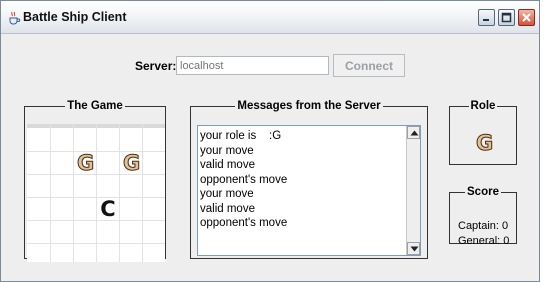  I want to click on window-title: Battle Ship Client, so click(75, 17).